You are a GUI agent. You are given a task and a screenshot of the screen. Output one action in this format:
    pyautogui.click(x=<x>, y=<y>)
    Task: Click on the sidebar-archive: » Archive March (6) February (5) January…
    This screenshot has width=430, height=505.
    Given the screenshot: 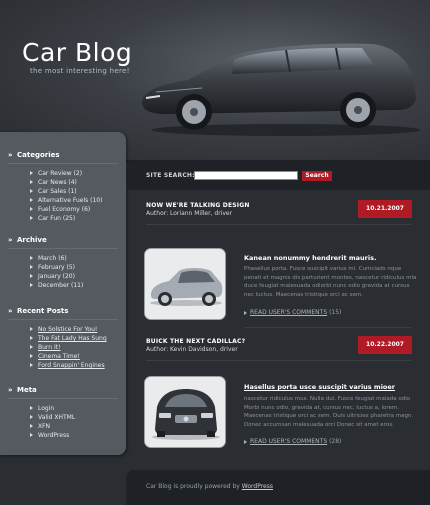 What is the action you would take?
    pyautogui.click(x=63, y=263)
    